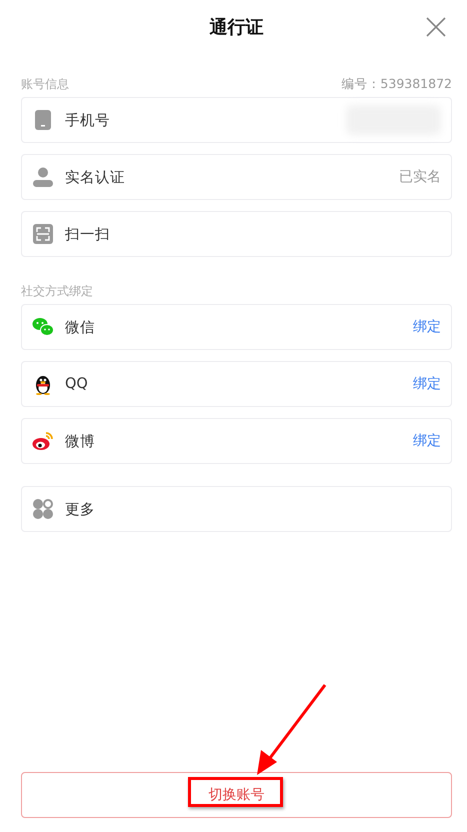 This screenshot has height=832, width=467. What do you see at coordinates (57, 291) in the screenshot?
I see `section-label: 社交方式绑定` at bounding box center [57, 291].